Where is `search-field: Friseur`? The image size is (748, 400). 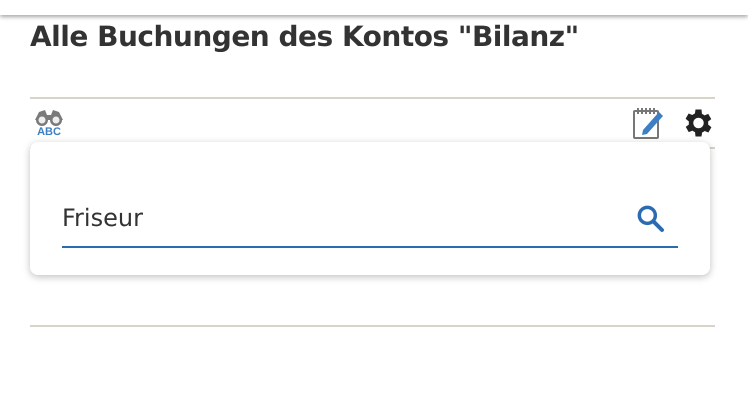
search-field: Friseur is located at coordinates (370, 219).